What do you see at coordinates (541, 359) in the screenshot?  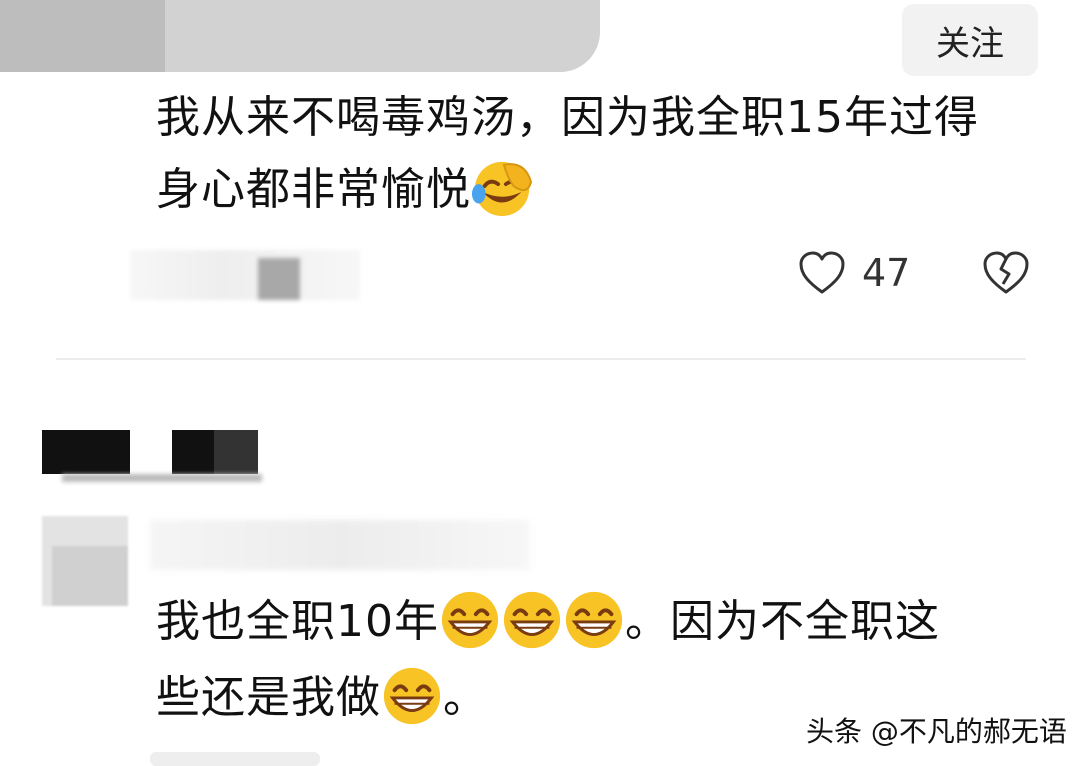 I see `comment-divider` at bounding box center [541, 359].